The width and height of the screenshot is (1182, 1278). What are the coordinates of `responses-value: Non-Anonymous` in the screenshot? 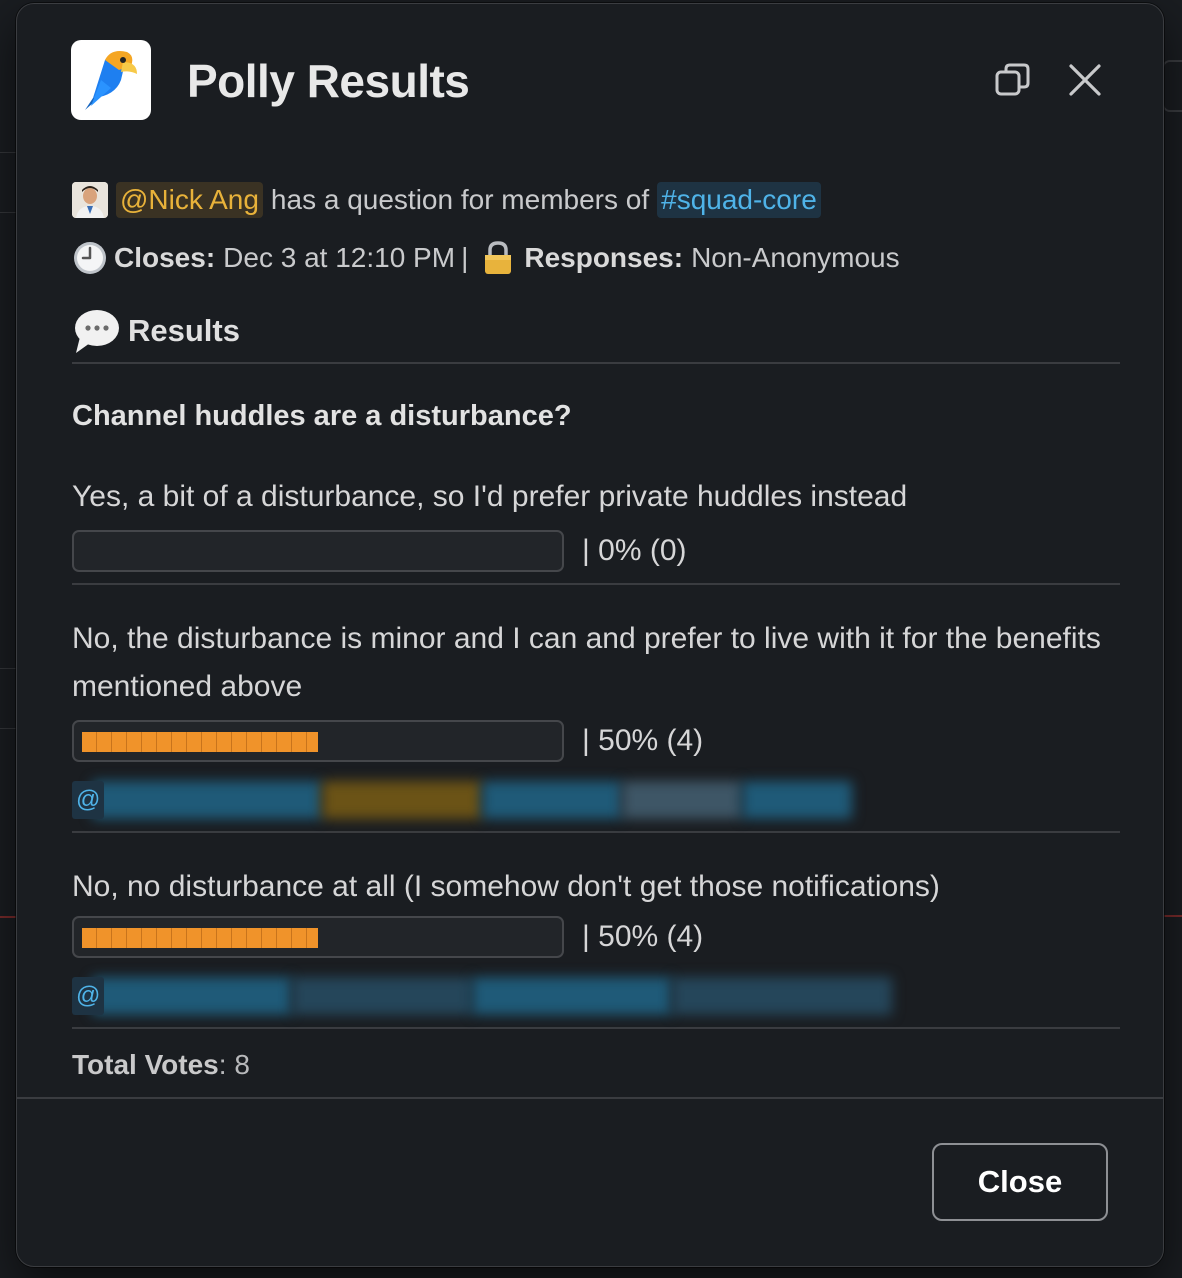 It's located at (795, 257).